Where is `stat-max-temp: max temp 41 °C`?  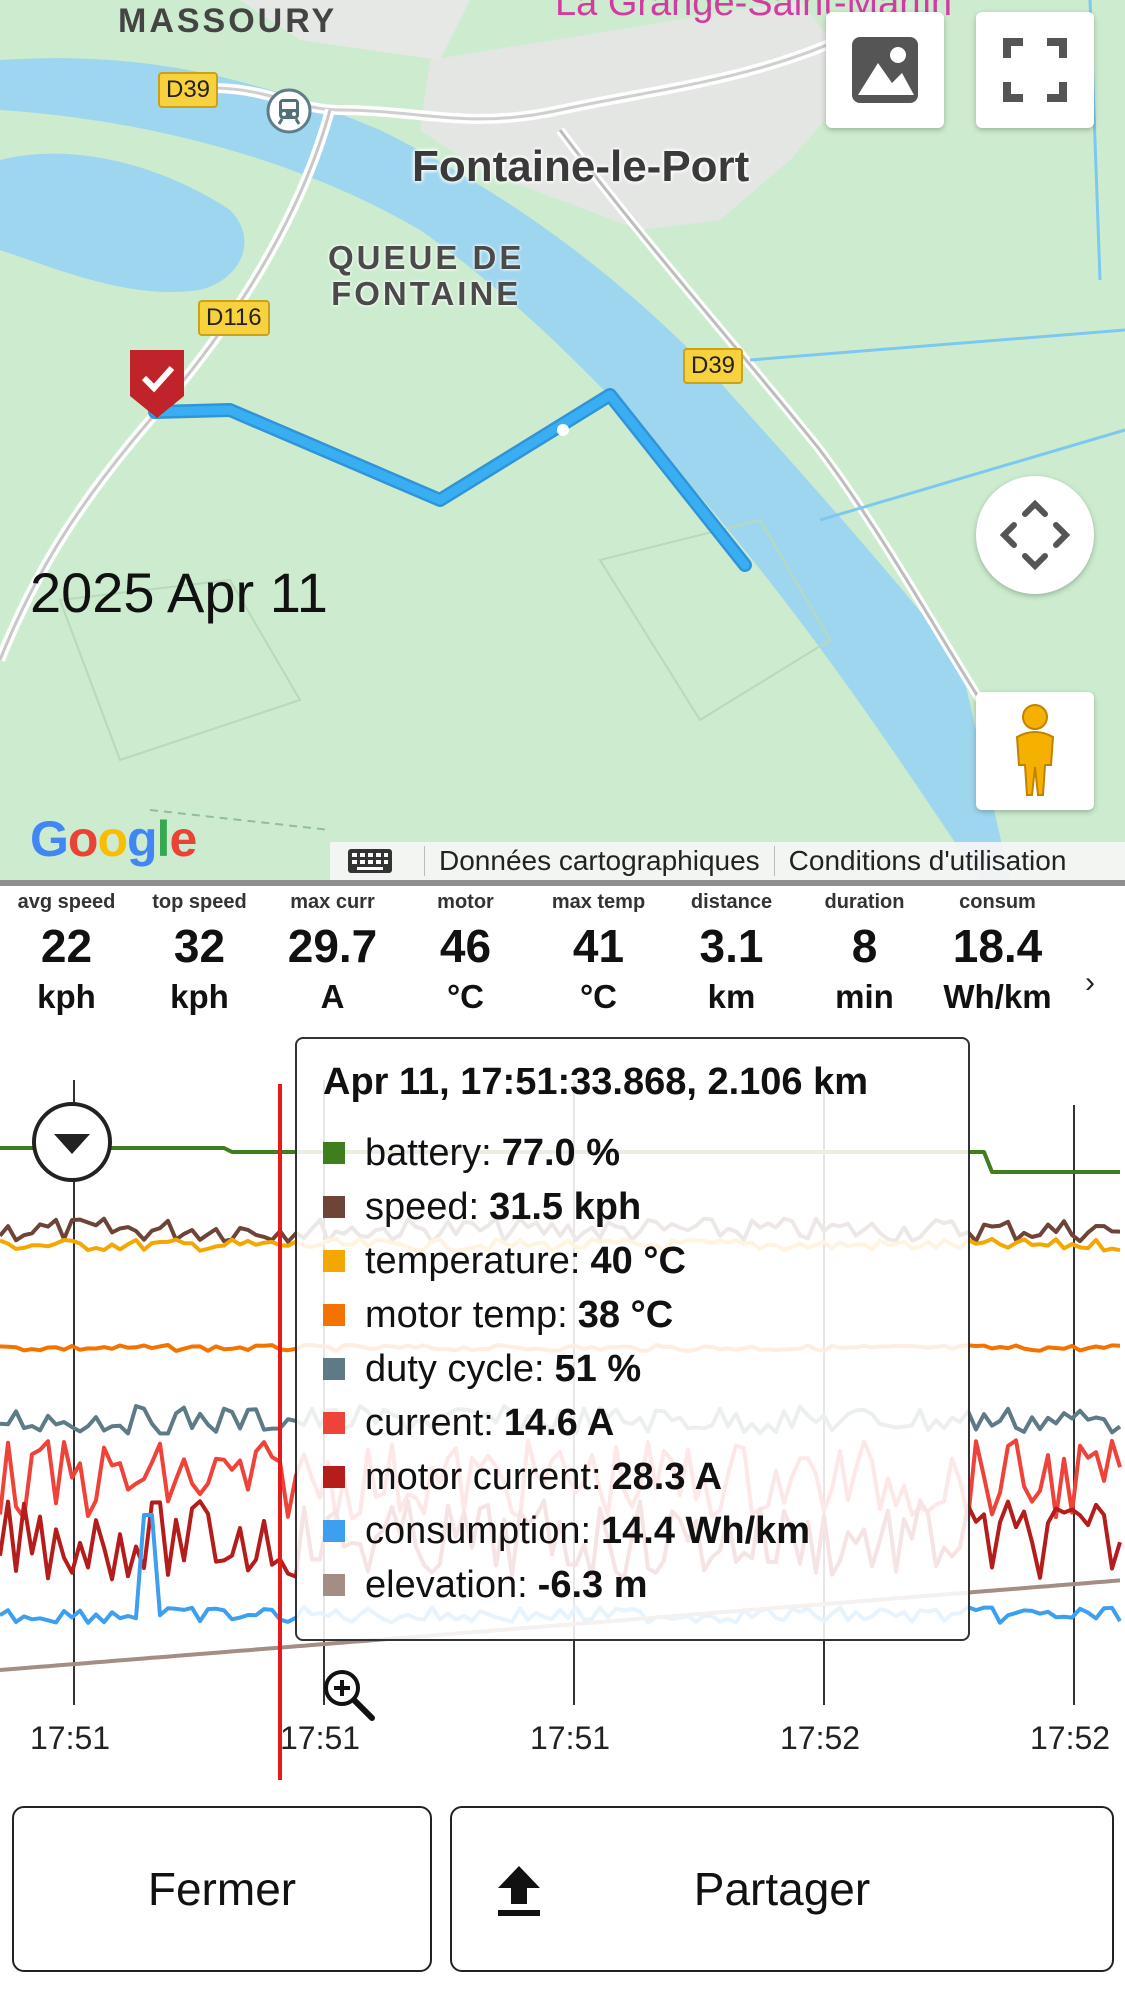 stat-max-temp: max temp 41 °C is located at coordinates (598, 960).